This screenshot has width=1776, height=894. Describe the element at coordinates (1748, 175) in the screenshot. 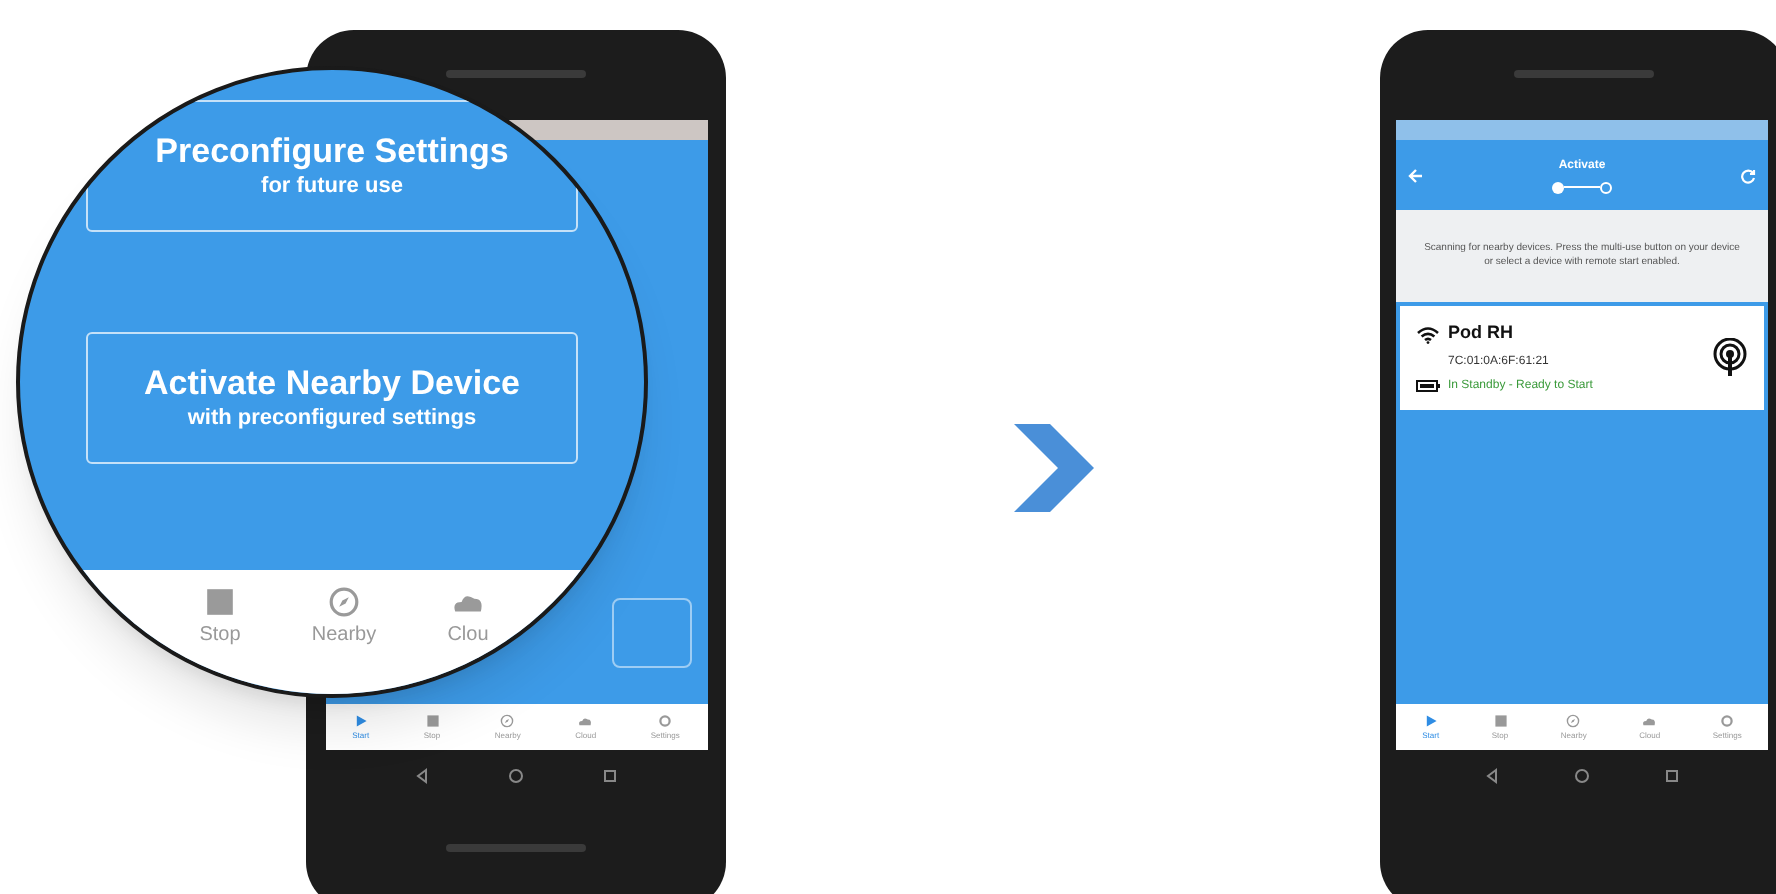

I see `refresh-icon` at that location.